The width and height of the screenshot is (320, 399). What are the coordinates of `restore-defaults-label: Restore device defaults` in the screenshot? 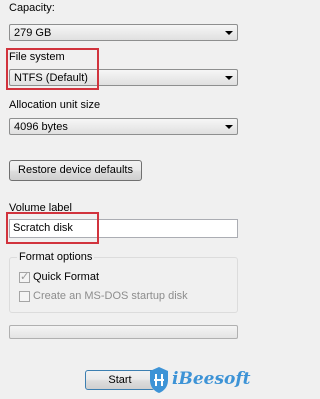 It's located at (75, 170).